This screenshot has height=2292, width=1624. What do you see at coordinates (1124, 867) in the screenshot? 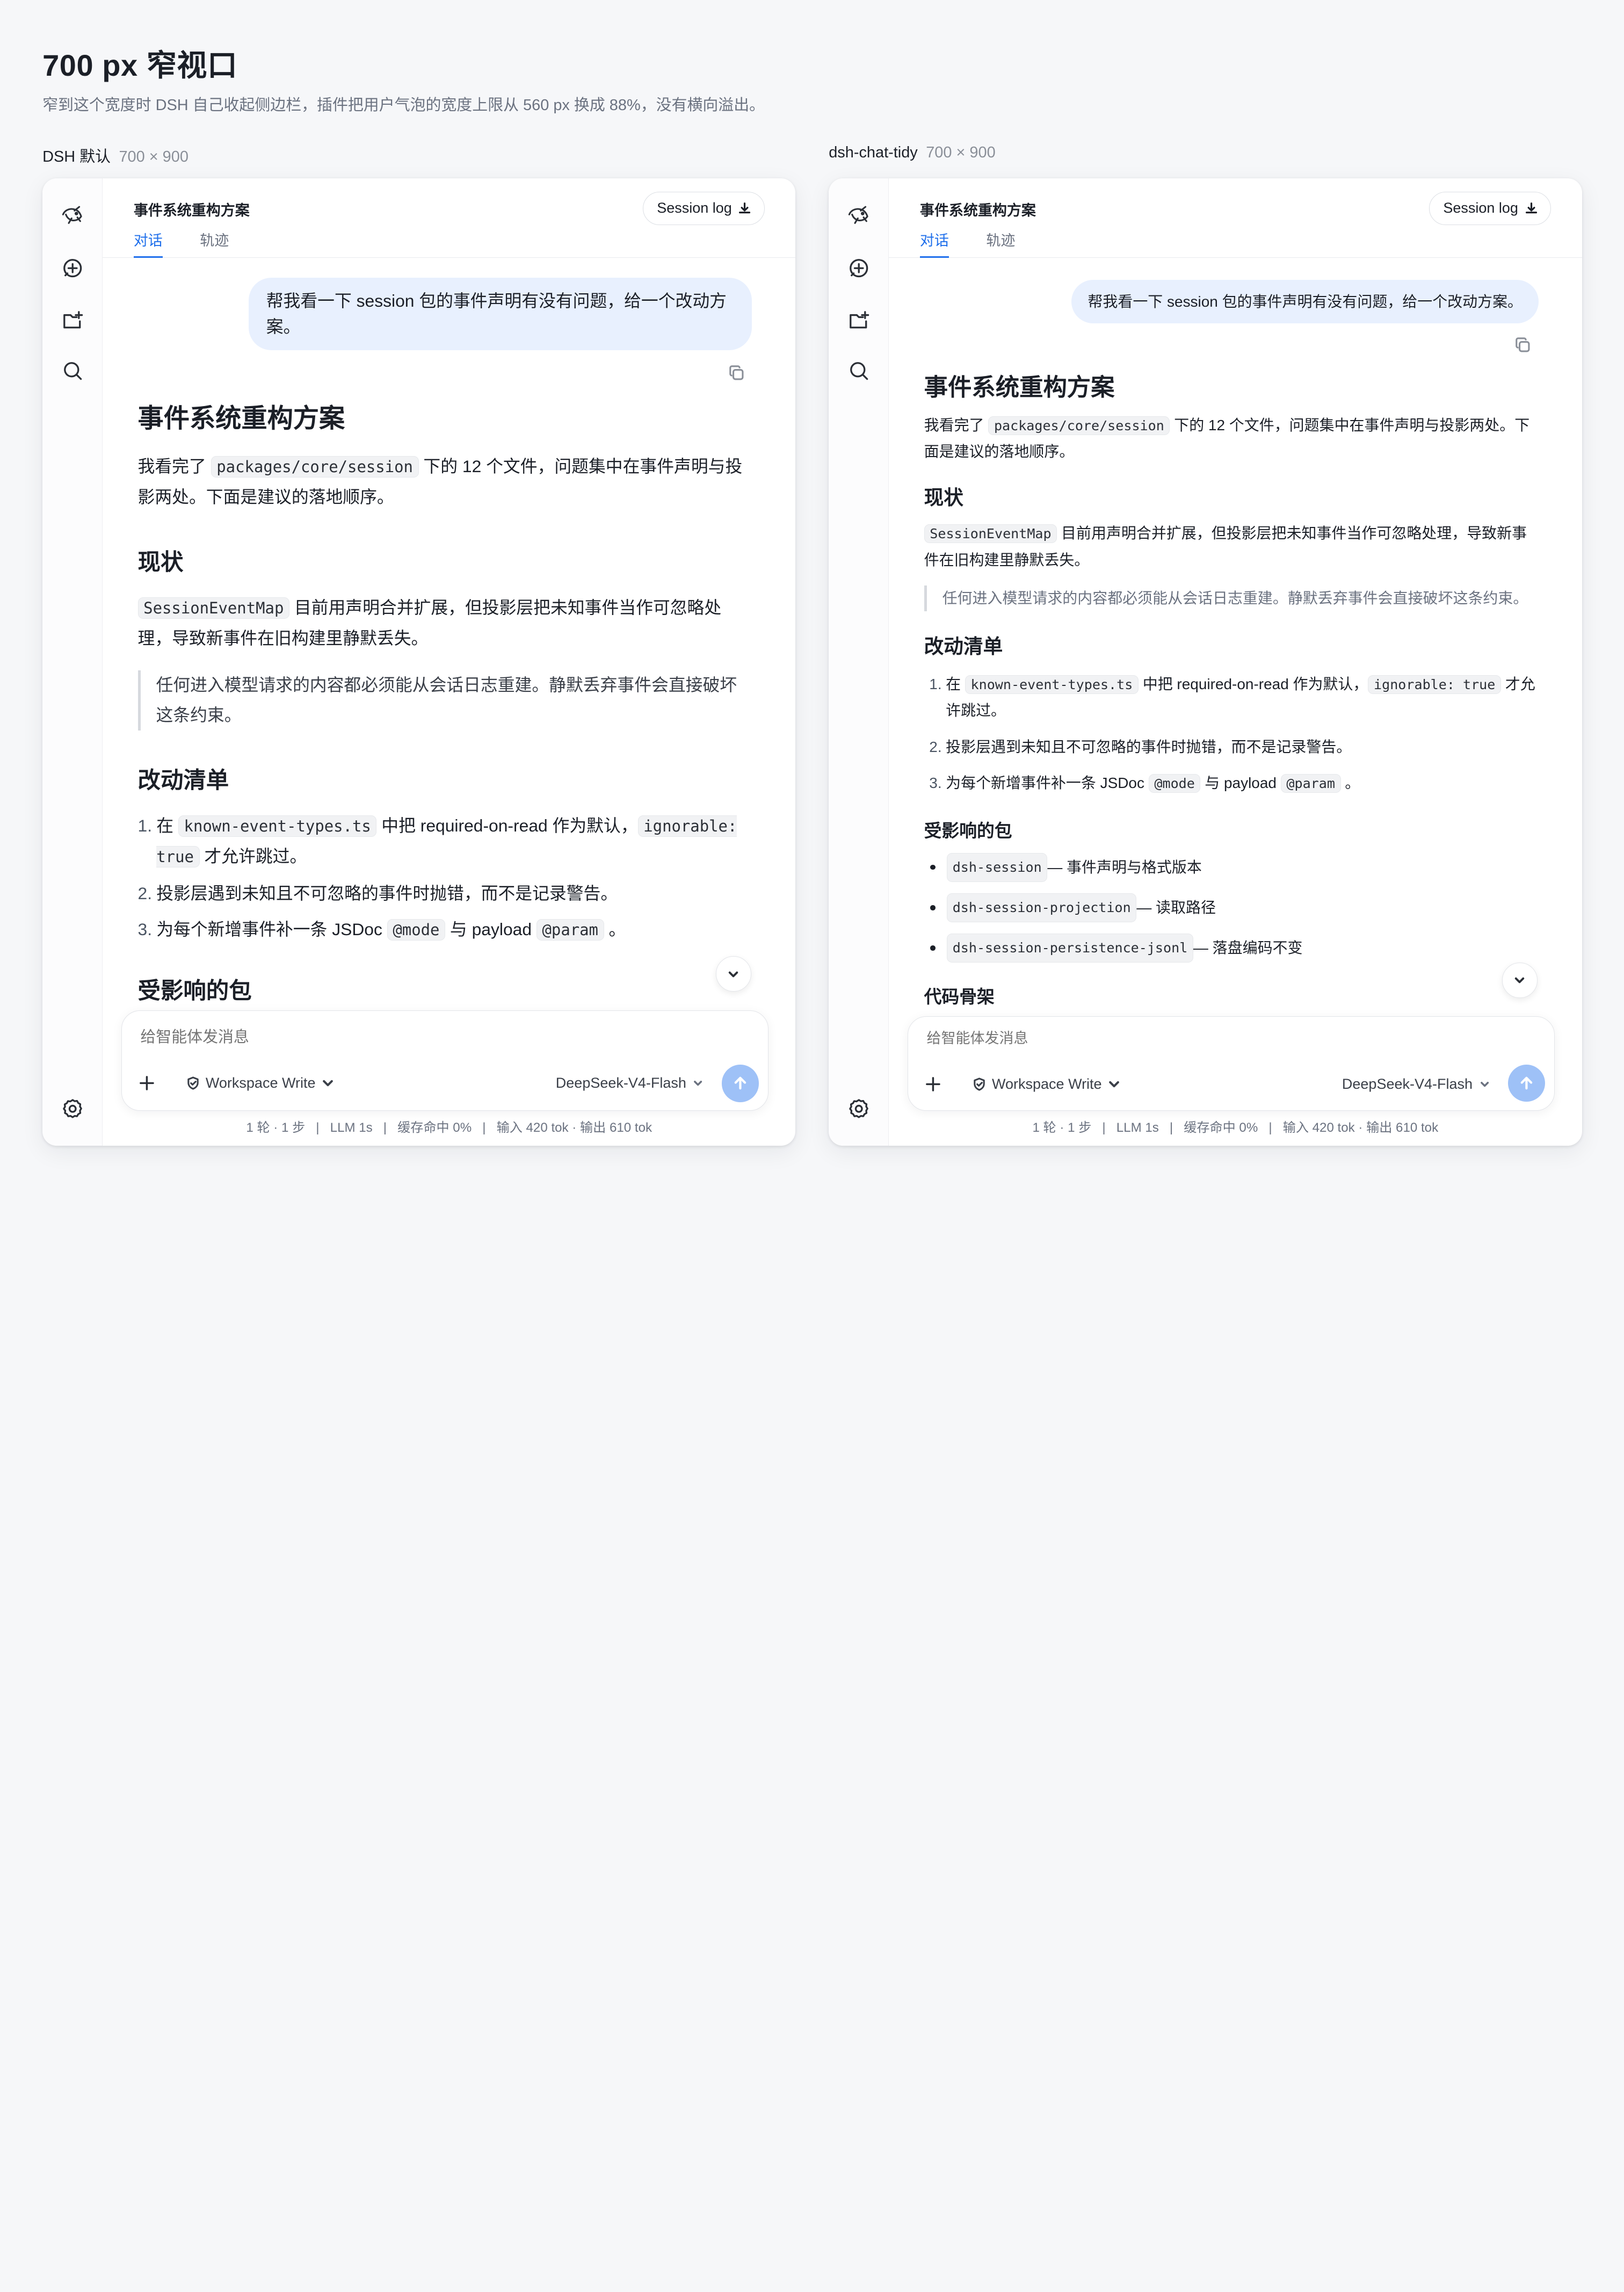
I see `package-desc: — 事件声明与格式版本` at bounding box center [1124, 867].